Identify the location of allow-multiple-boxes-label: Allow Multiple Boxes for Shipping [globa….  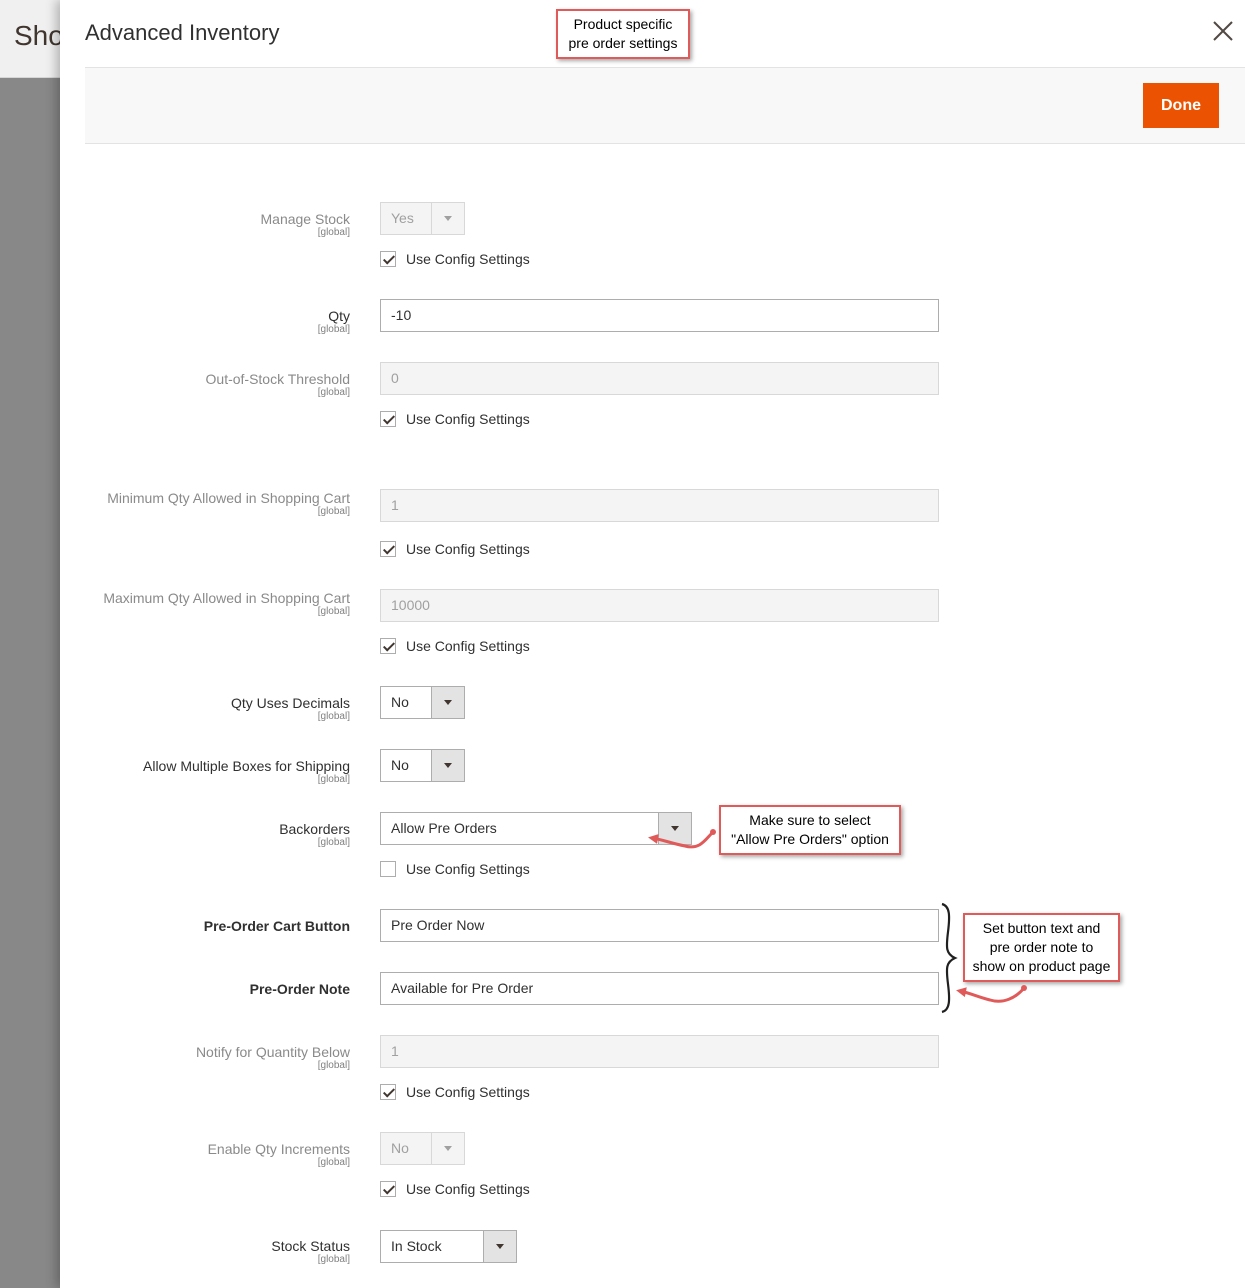
(246, 771).